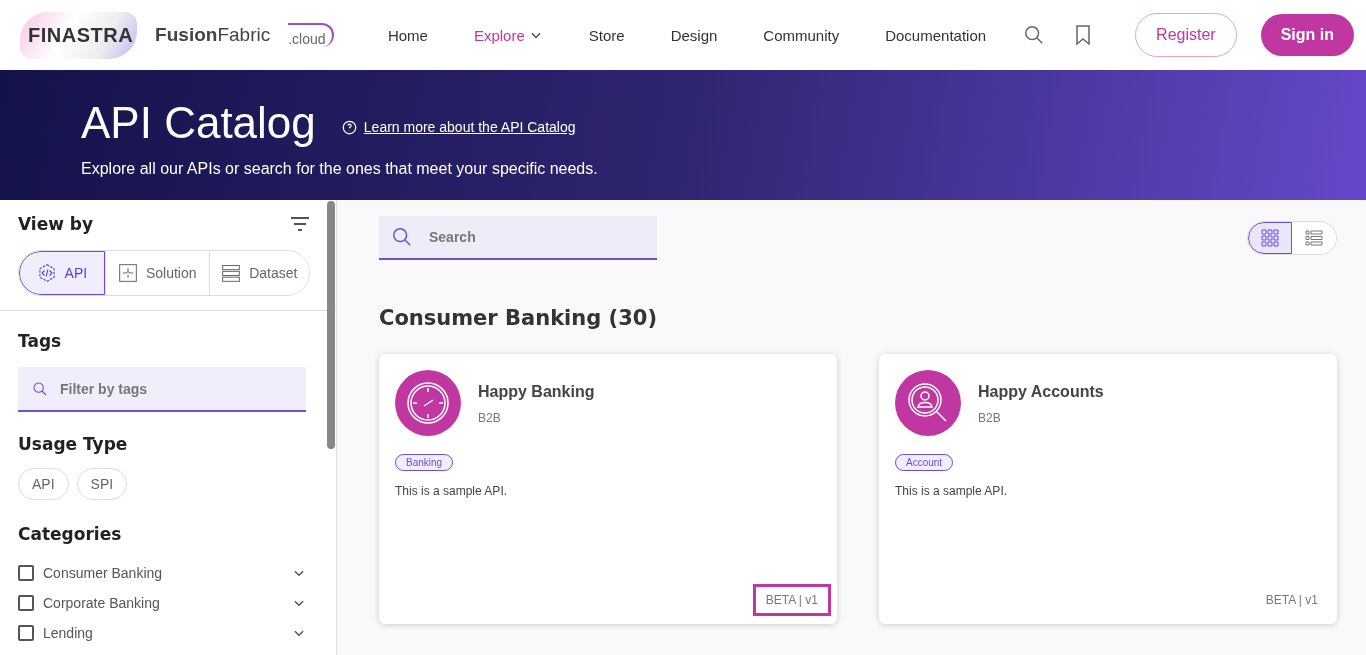  What do you see at coordinates (62, 273) in the screenshot?
I see `view-by-tab: API` at bounding box center [62, 273].